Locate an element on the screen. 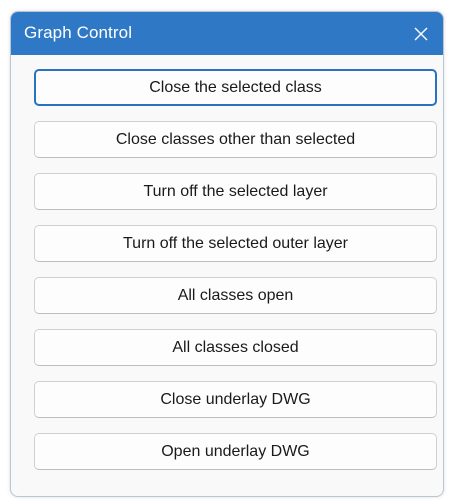 The image size is (453, 499). close-underlay-dwg-button: Close underlay DWG is located at coordinates (235, 399).